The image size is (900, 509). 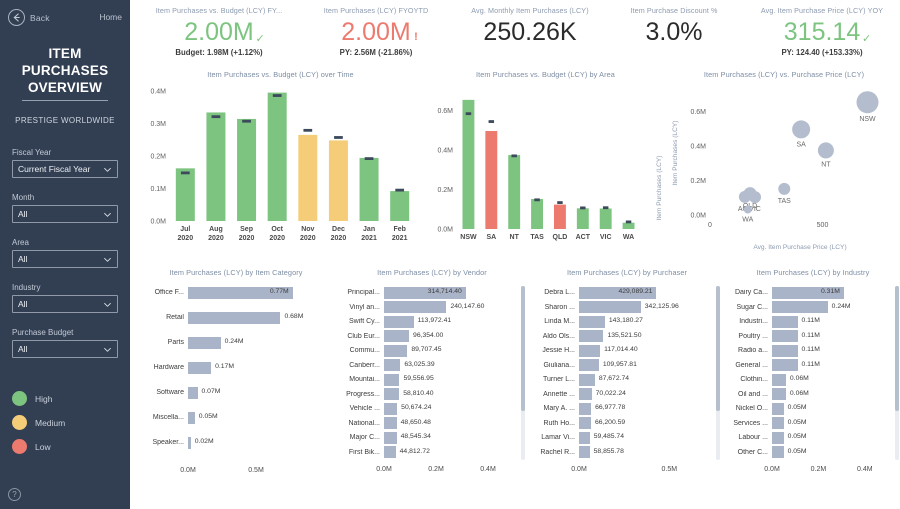 I want to click on bar-row: Club Eur... 96,354.00, so click(x=431, y=336).